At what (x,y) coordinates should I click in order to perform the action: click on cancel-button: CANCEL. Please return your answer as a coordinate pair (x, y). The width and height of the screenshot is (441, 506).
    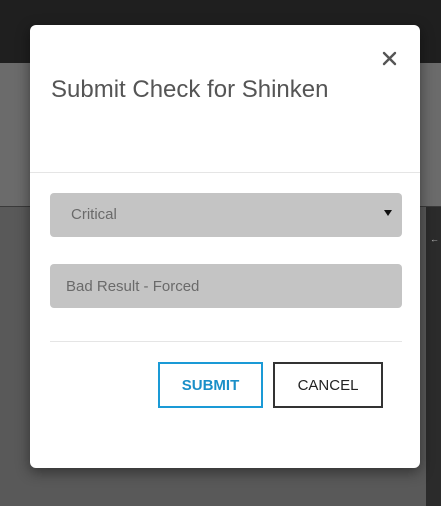
    Looking at the image, I should click on (328, 385).